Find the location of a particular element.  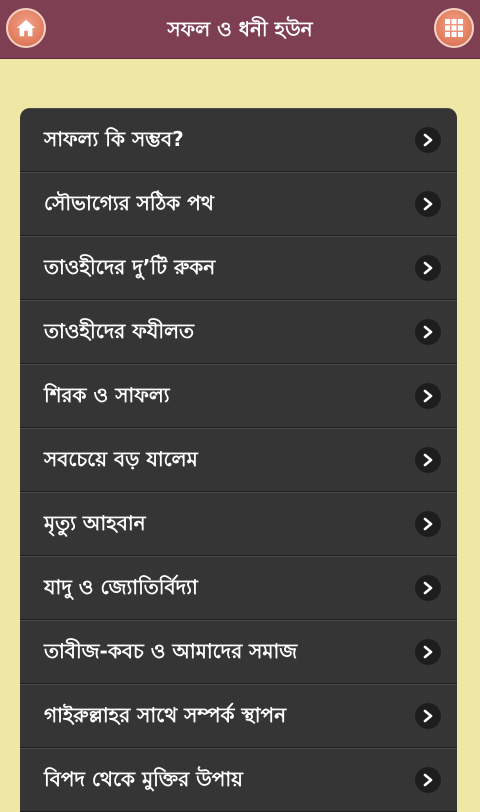

list-item-label: মৃত্যু আহবান is located at coordinates (95, 523).